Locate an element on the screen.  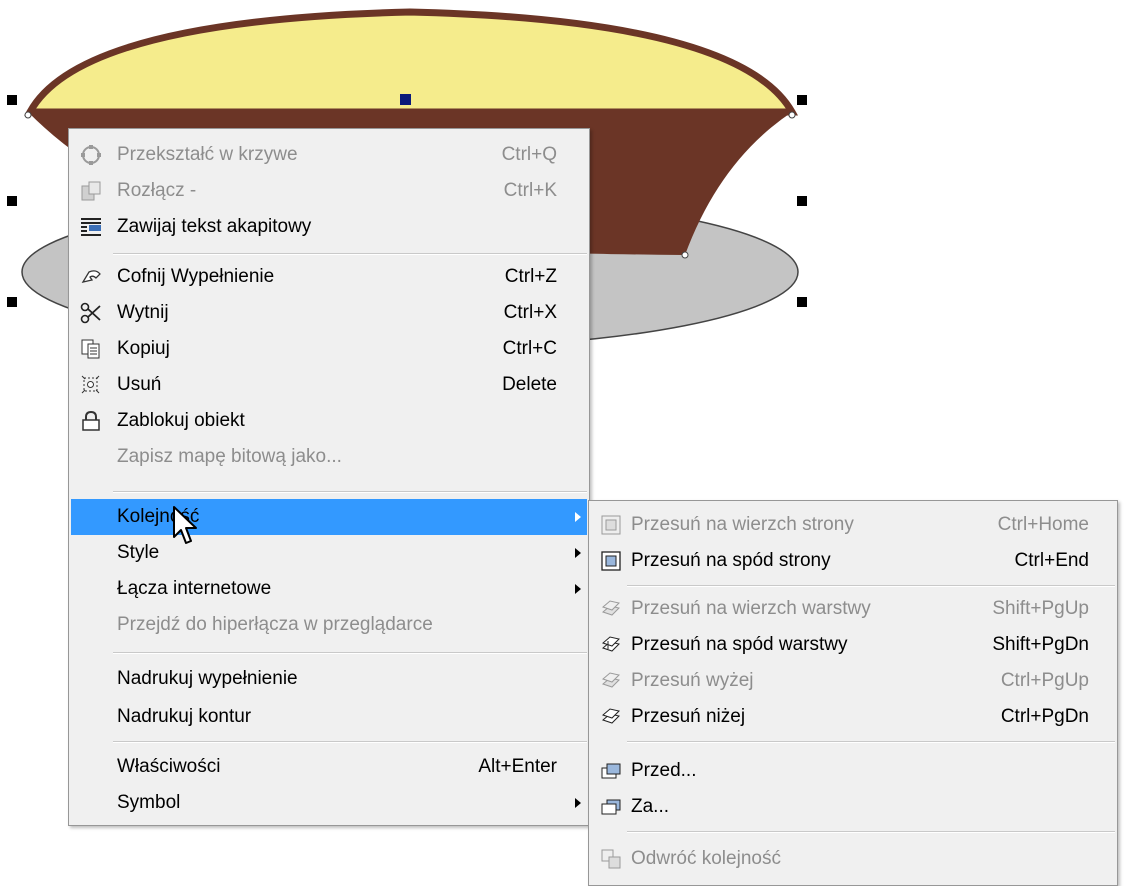
menu-item-wrap-paragraph-text: Zawijaj tekst akapitowy is located at coordinates (329, 227).